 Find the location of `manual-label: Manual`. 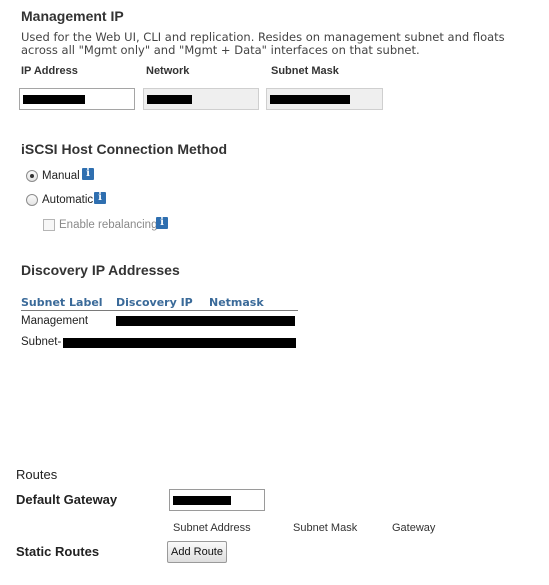

manual-label: Manual is located at coordinates (61, 176).